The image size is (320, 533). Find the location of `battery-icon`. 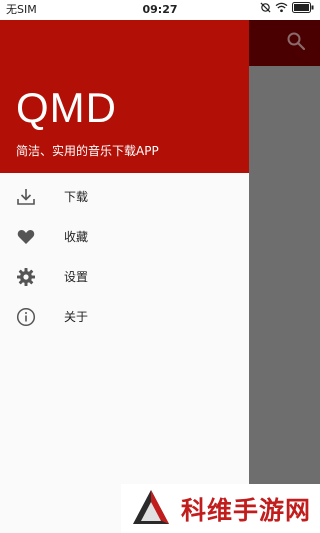

battery-icon is located at coordinates (303, 10).